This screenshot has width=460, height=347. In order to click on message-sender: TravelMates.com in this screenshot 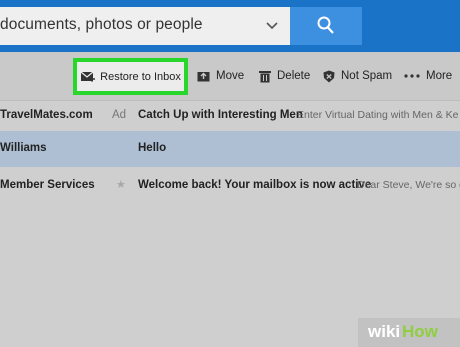, I will do `click(46, 115)`.